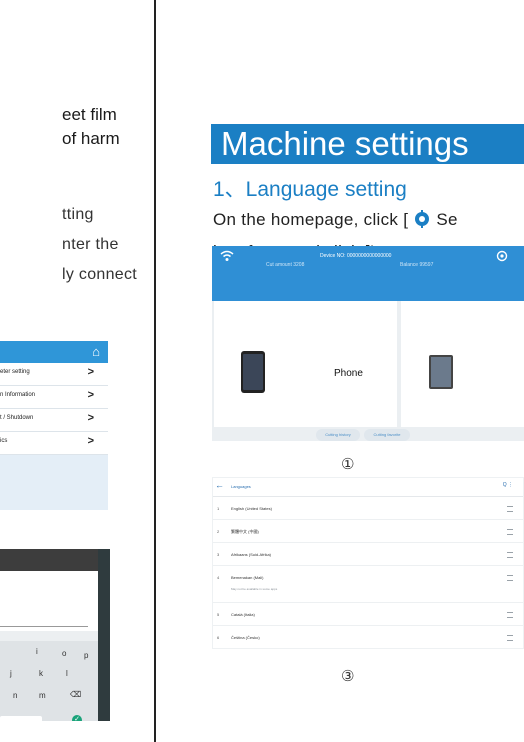  I want to click on search-more-icons: Q ⋮, so click(508, 485).